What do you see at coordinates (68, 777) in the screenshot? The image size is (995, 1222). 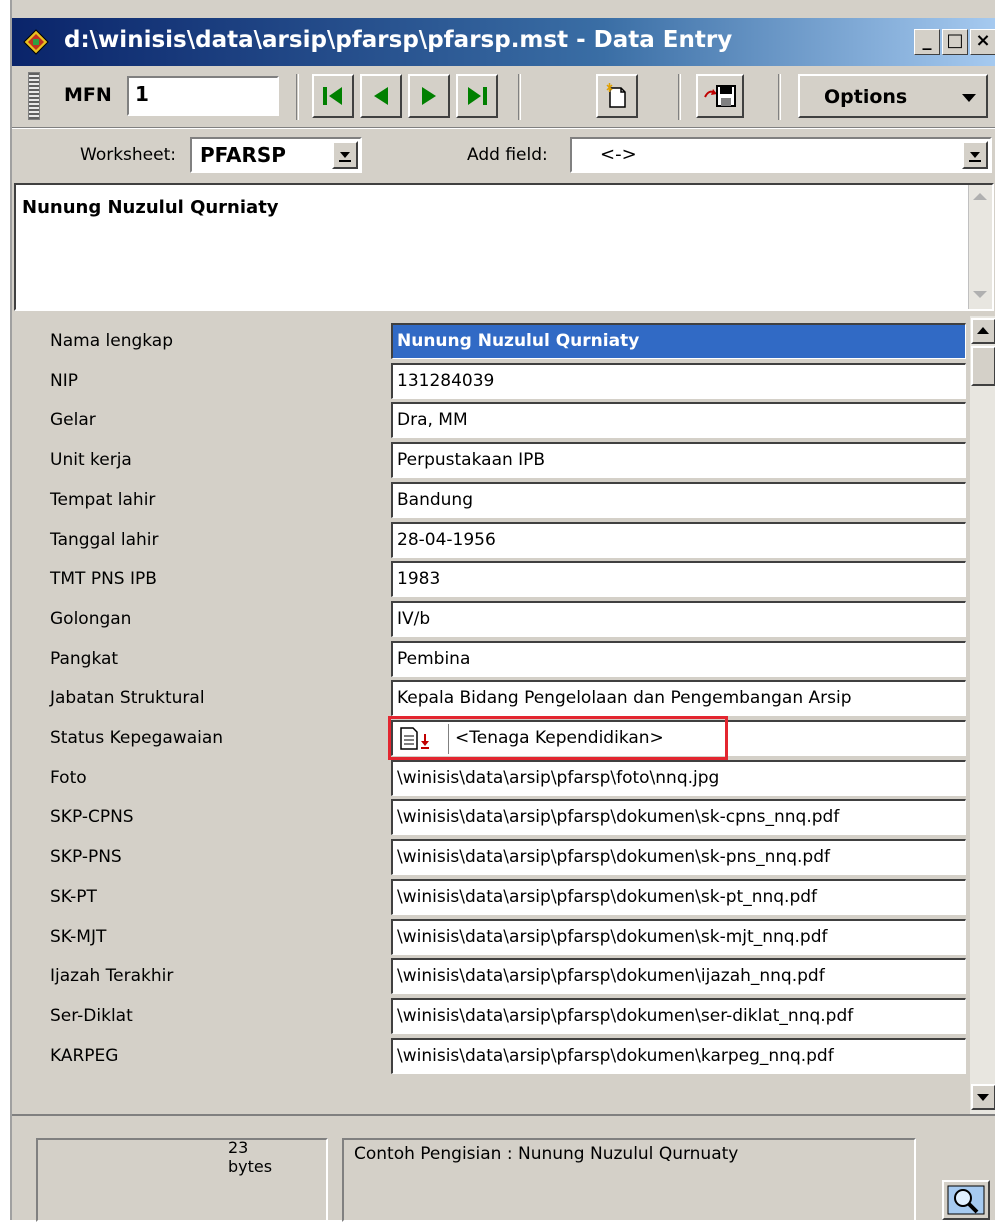 I see `field-label: Foto` at bounding box center [68, 777].